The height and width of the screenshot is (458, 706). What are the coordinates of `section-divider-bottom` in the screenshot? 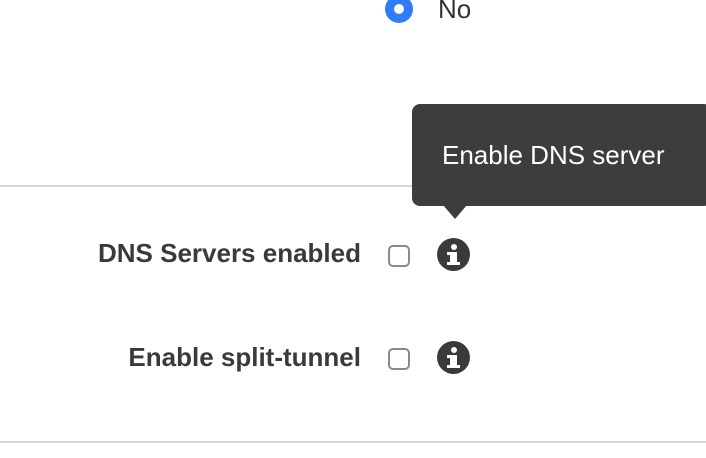 It's located at (353, 442).